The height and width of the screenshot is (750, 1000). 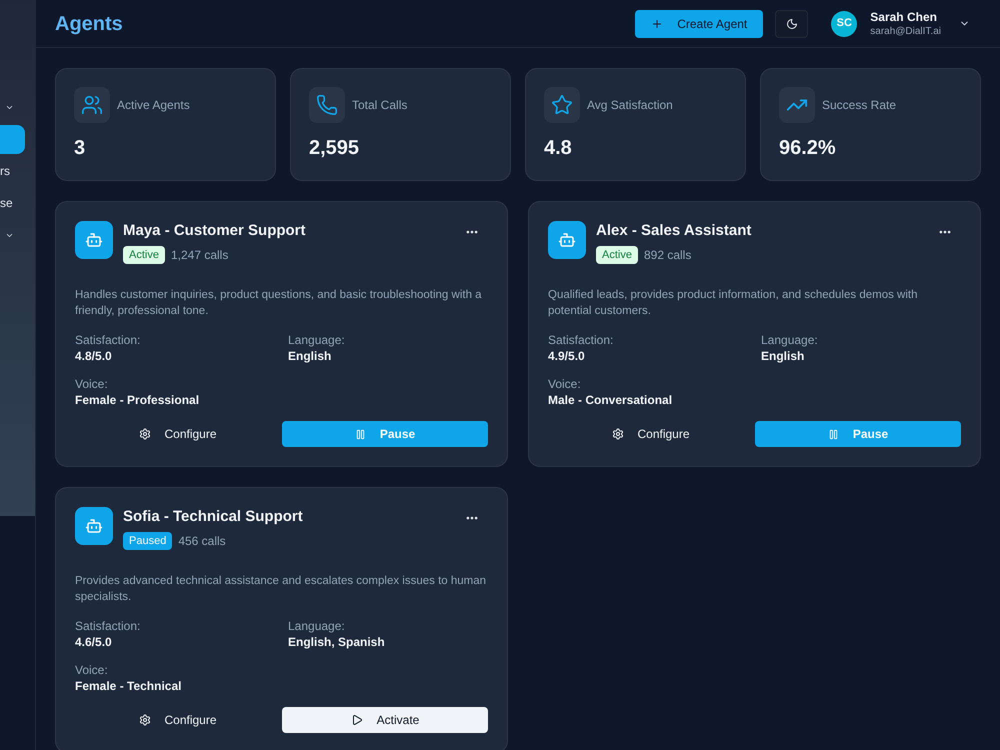 I want to click on sidebar-item: se, so click(x=6, y=203).